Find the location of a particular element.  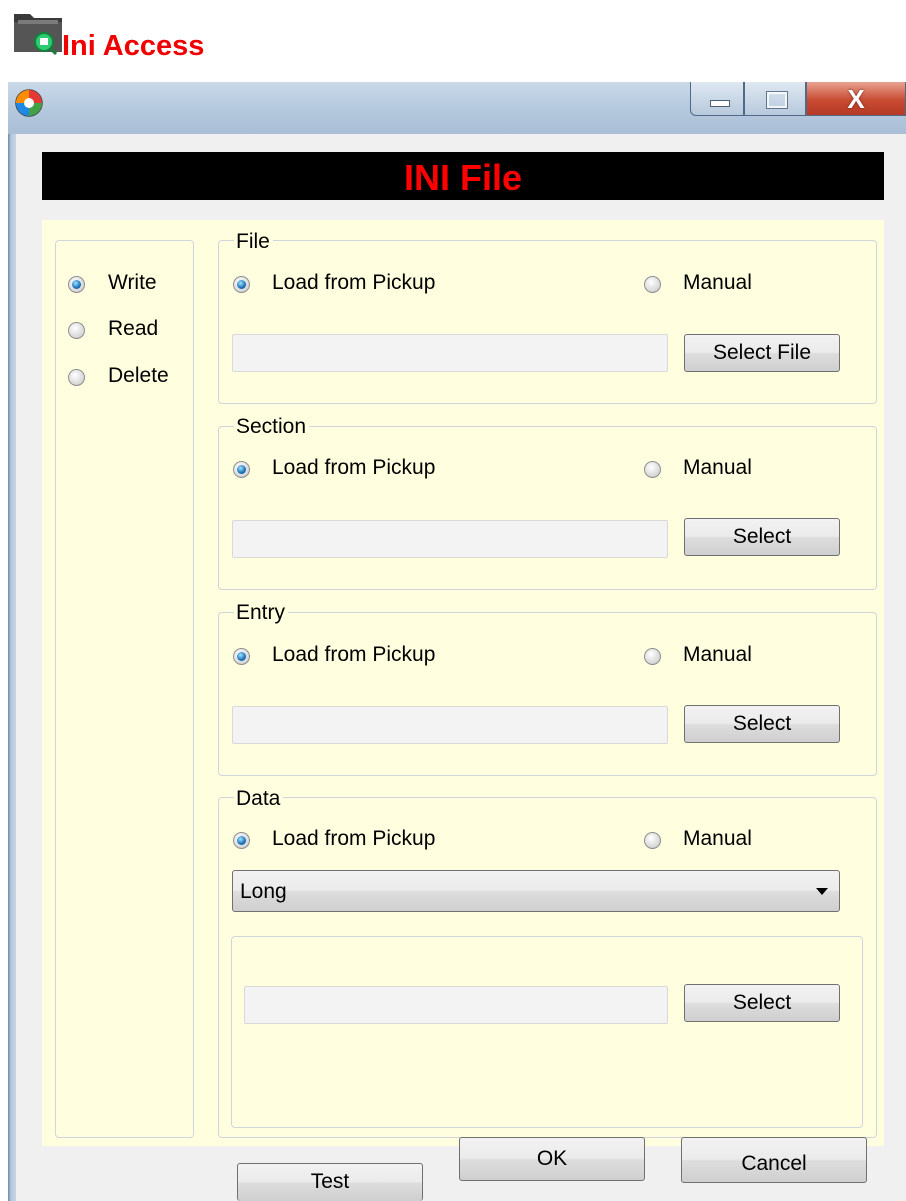

section-pickup-label: Load from Pickup is located at coordinates (353, 468).